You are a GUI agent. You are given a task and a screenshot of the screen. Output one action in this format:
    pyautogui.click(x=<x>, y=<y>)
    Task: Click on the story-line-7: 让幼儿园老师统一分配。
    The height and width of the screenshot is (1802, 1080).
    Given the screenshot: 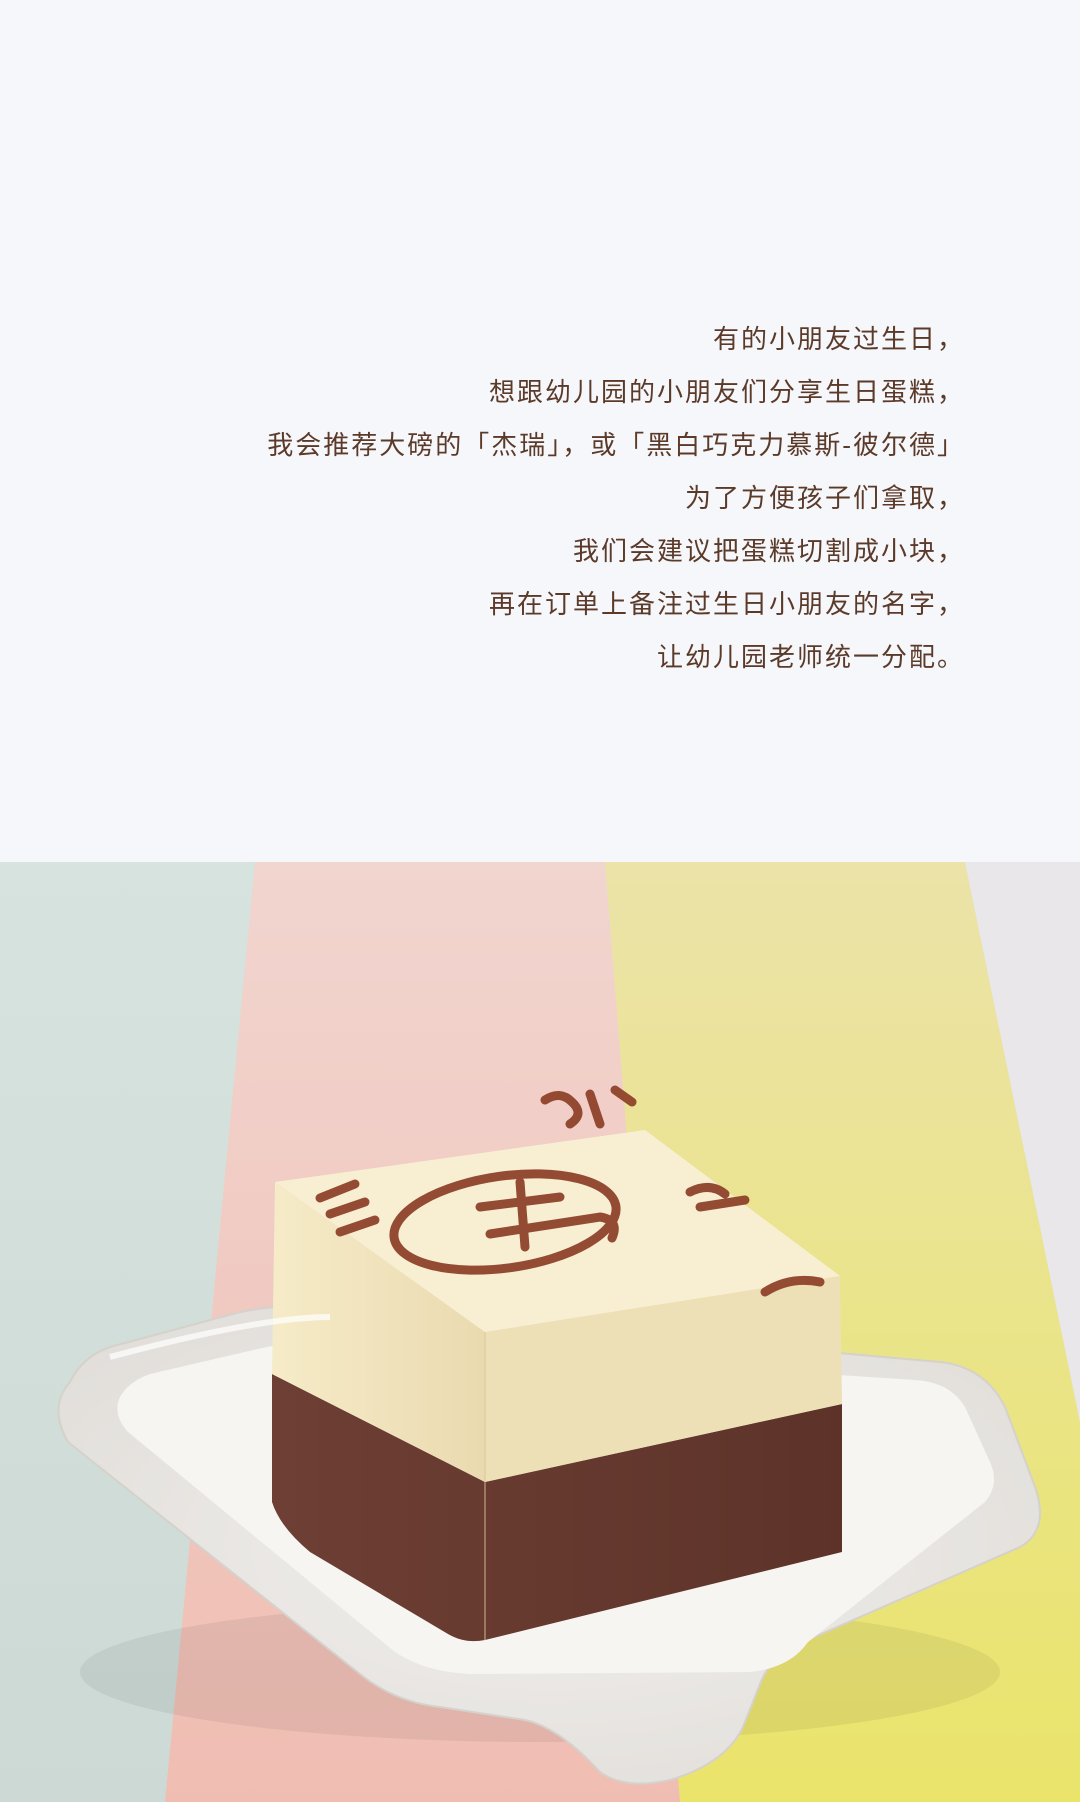 What is the action you would take?
    pyautogui.click(x=810, y=658)
    